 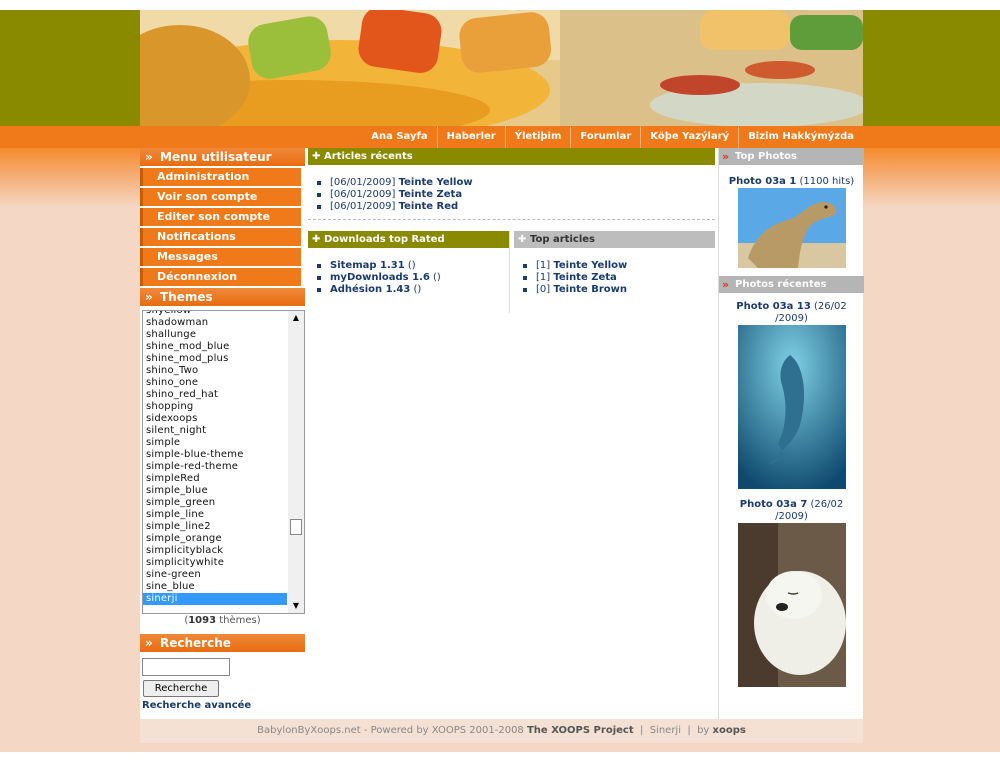 What do you see at coordinates (825, 181) in the screenshot?
I see `photo-hits: (1100 hits)` at bounding box center [825, 181].